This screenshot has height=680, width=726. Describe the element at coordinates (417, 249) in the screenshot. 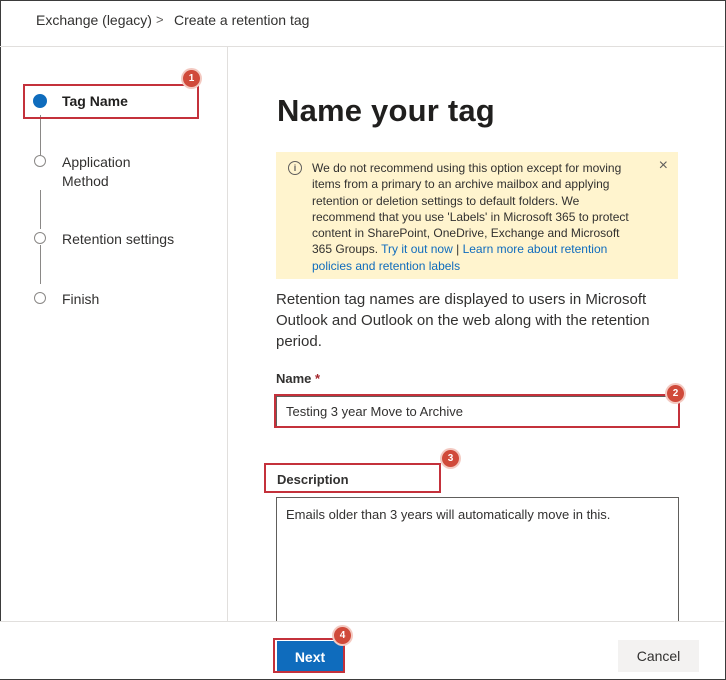

I see `try-it-out-link: Try it out now` at that location.